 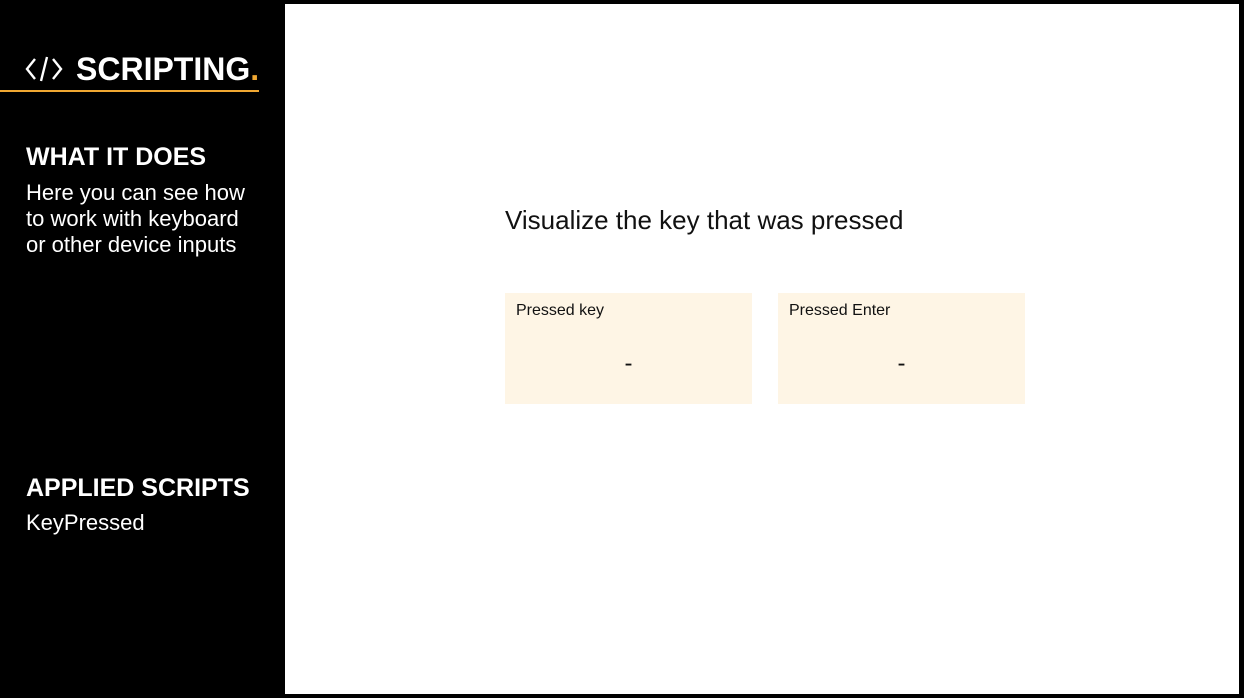 What do you see at coordinates (131, 244) in the screenshot?
I see `what-it-does-line: or other device inputs` at bounding box center [131, 244].